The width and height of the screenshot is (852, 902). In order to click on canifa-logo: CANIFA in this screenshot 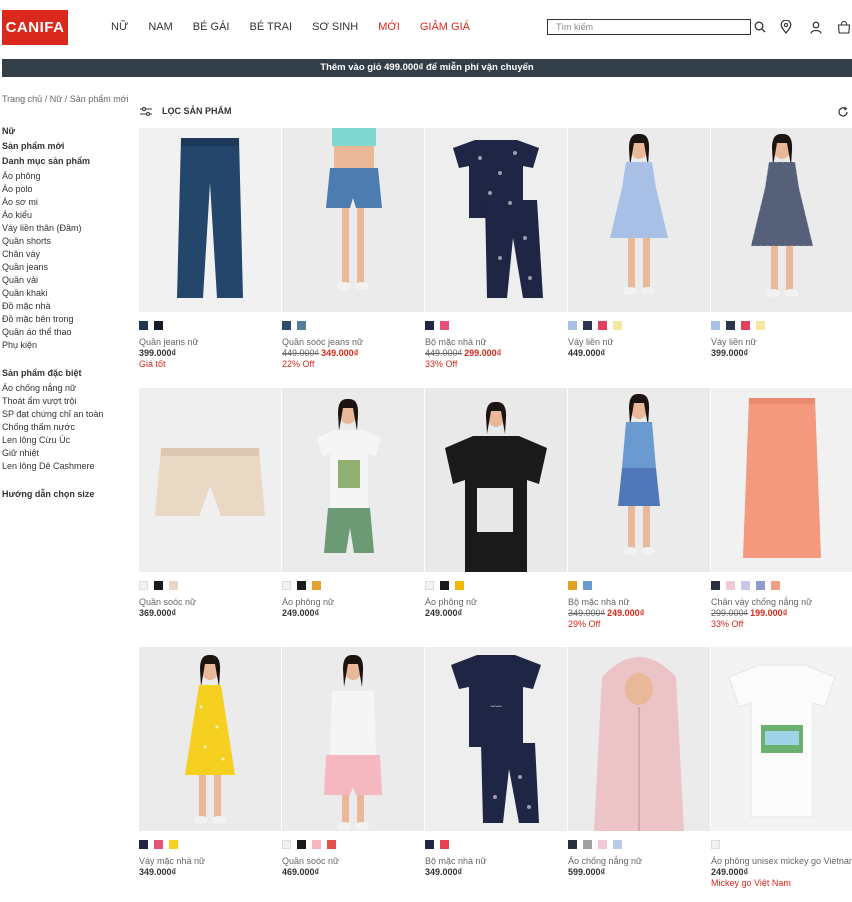, I will do `click(35, 27)`.